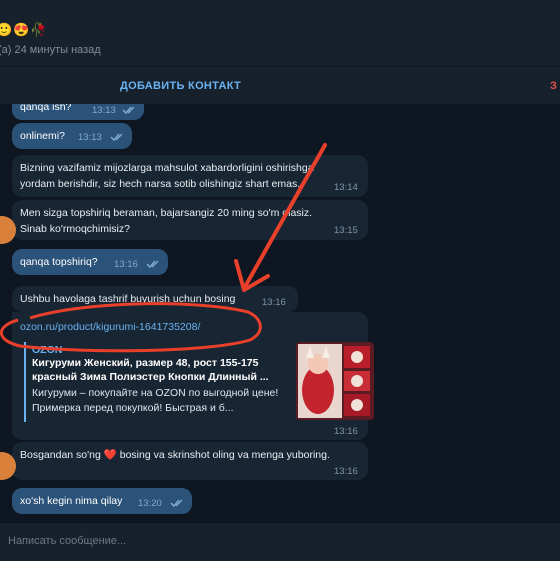 The image size is (560, 561). I want to click on chat-header: 🙂😍🥀 (а) 24 минуты назад, so click(280, 33).